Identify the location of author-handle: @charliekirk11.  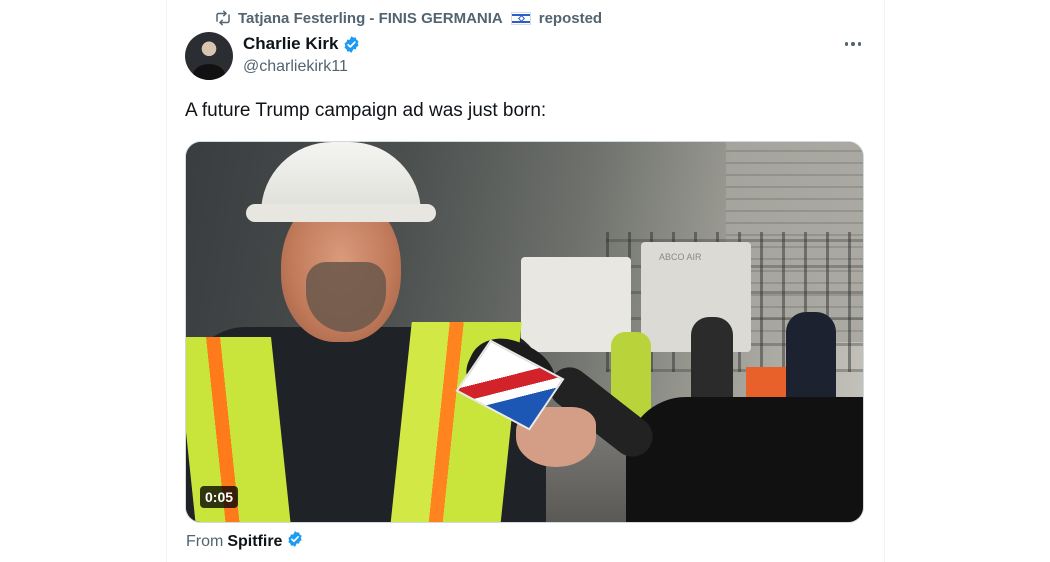
(295, 67).